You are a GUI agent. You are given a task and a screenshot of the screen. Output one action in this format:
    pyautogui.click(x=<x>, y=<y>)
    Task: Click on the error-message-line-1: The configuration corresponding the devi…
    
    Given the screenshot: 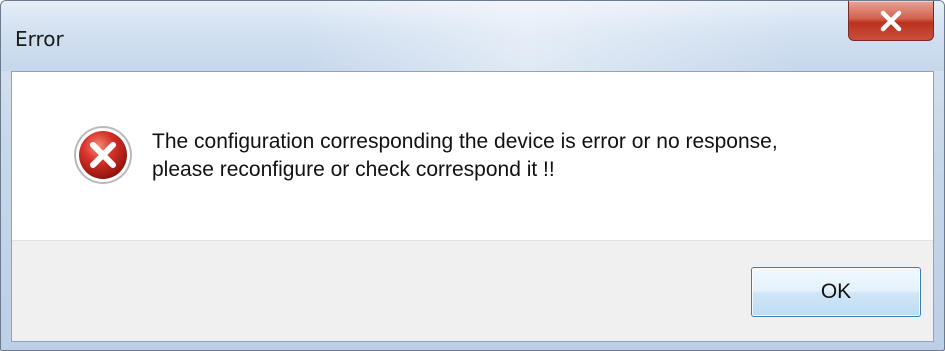 What is the action you would take?
    pyautogui.click(x=465, y=141)
    